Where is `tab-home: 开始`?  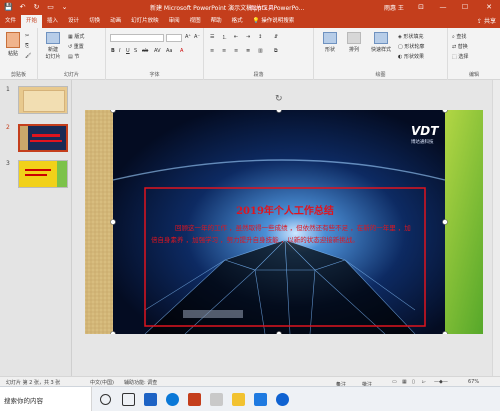
tab-home: 开始 is located at coordinates (32, 21).